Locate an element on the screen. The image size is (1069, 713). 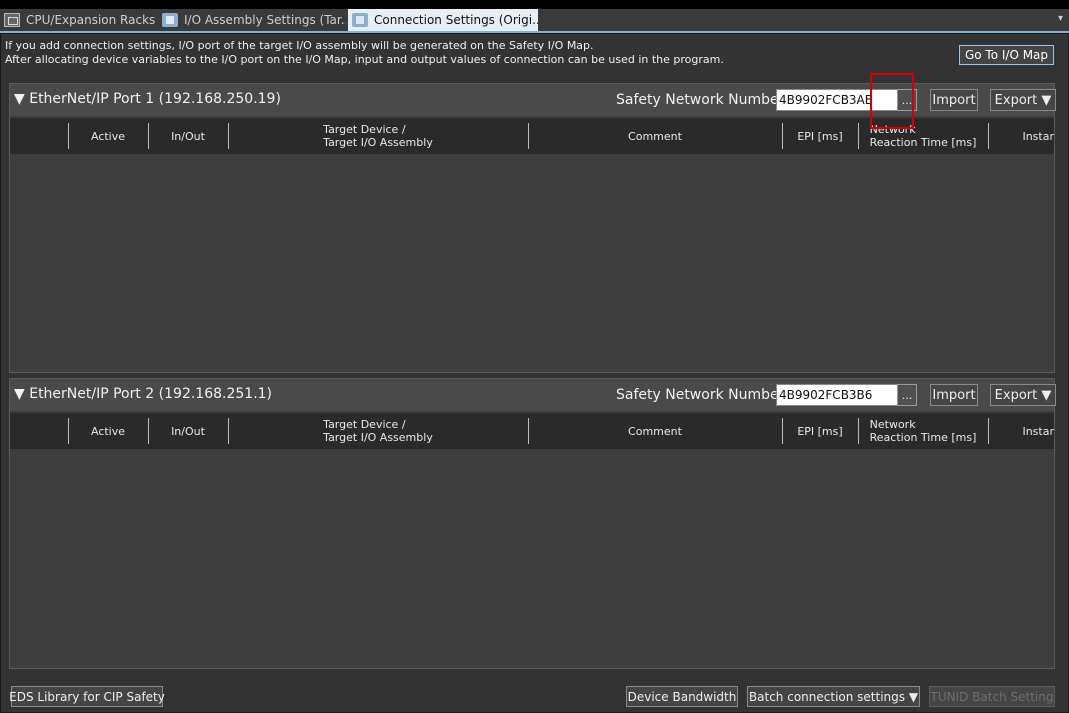
port1-title: ▼ EtherNet/IP Port 1 (192.168.250.19) is located at coordinates (147, 99).